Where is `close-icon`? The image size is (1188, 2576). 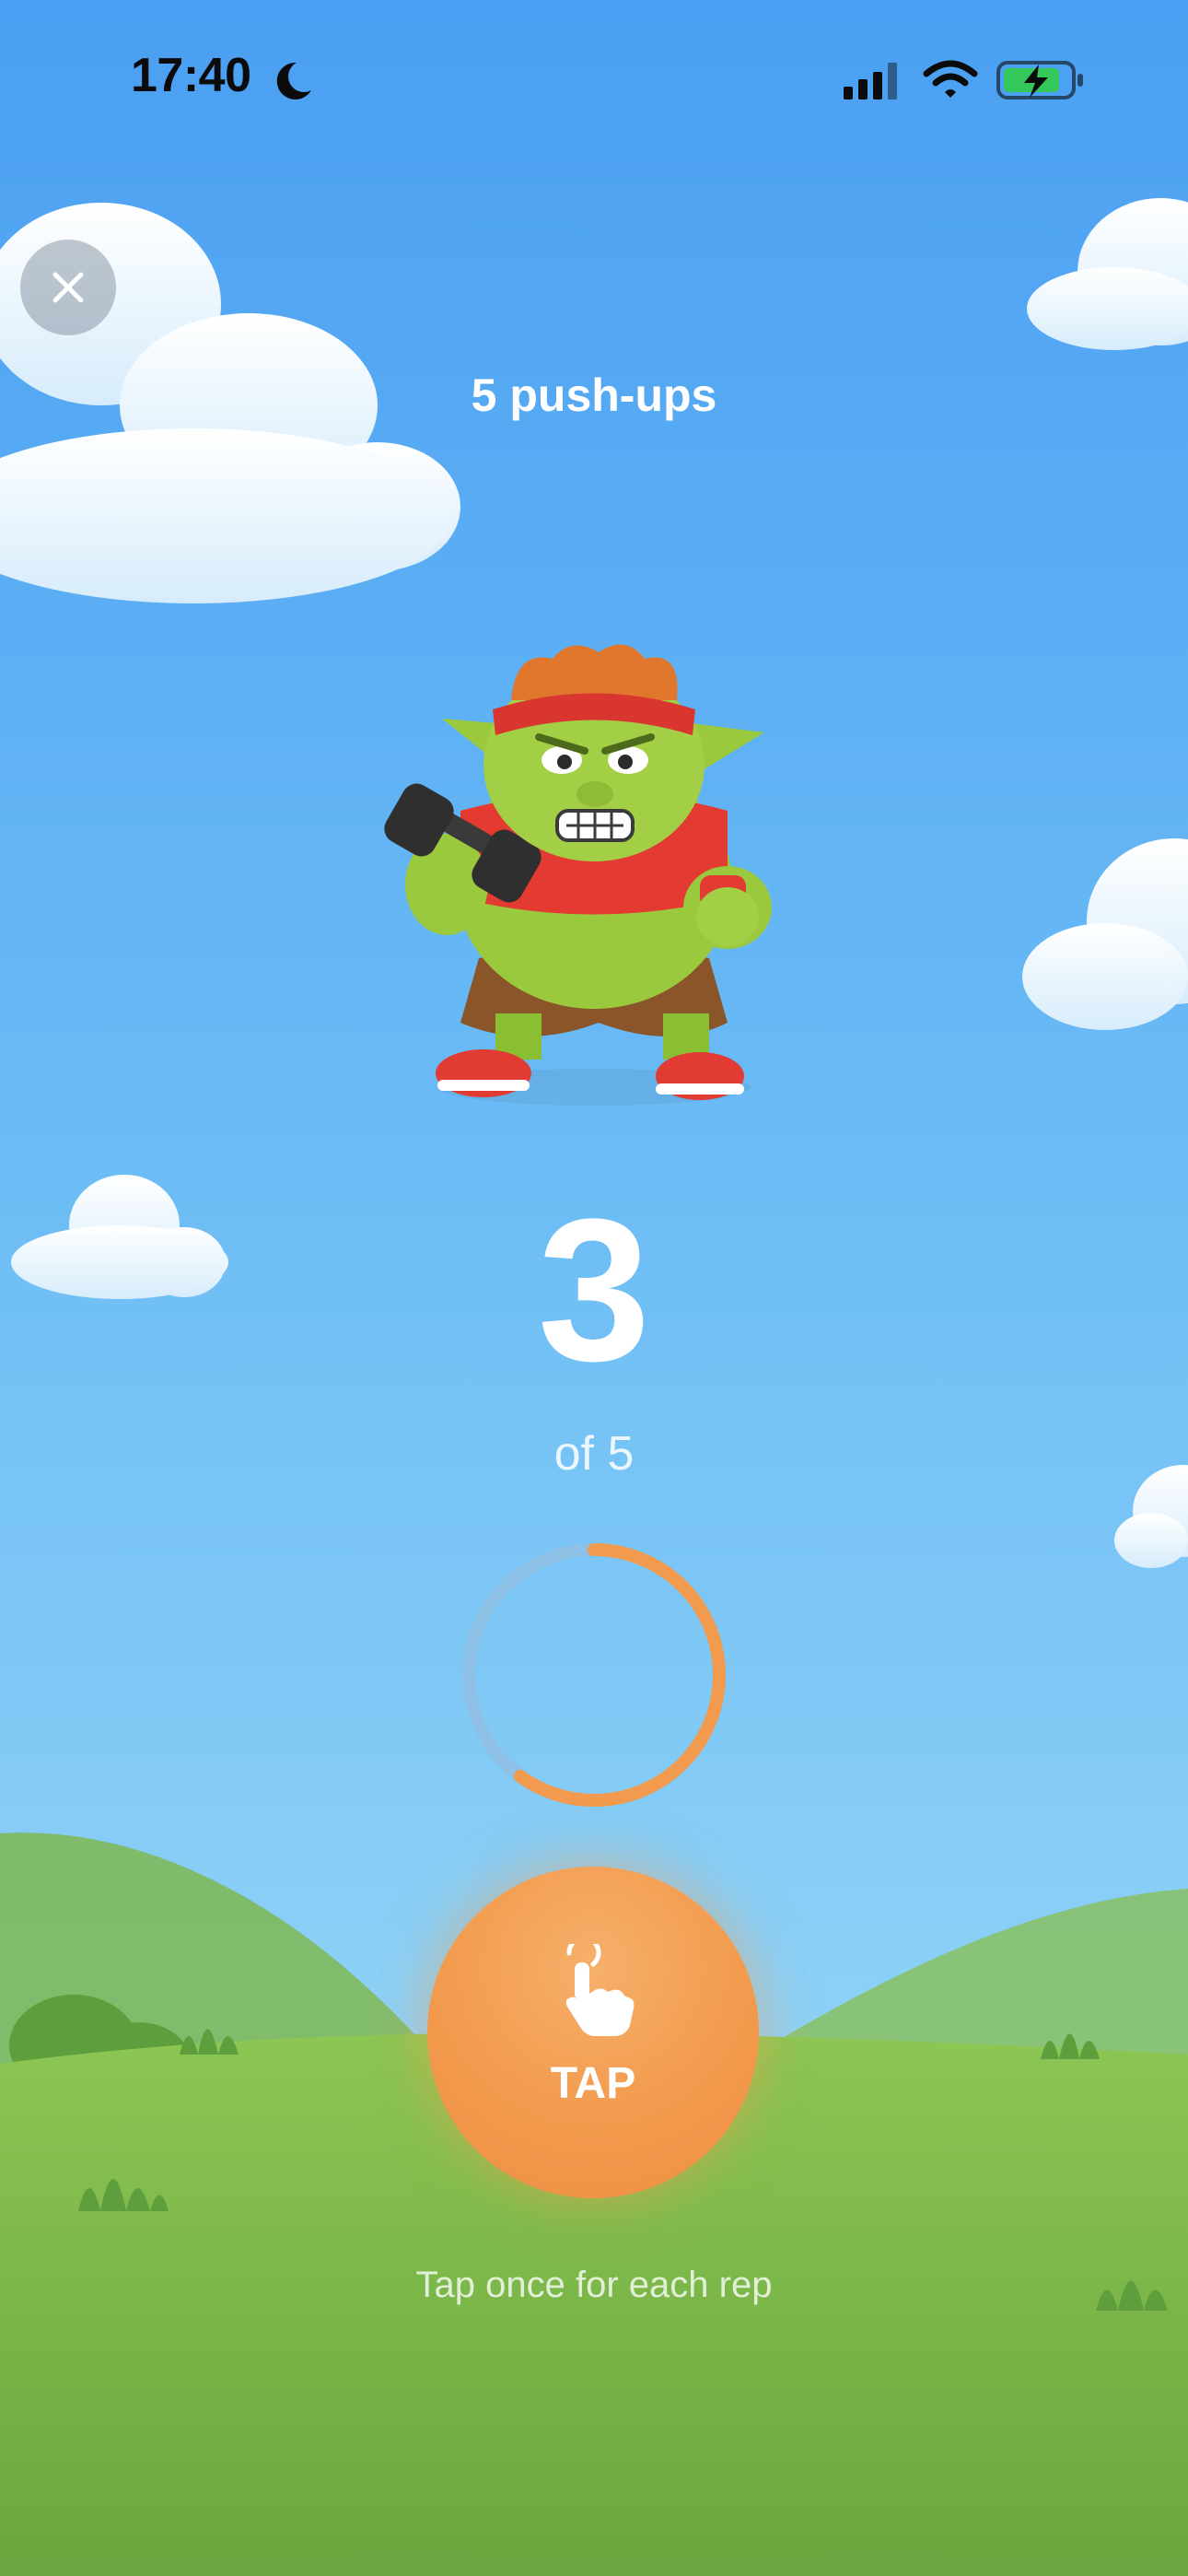 close-icon is located at coordinates (68, 287).